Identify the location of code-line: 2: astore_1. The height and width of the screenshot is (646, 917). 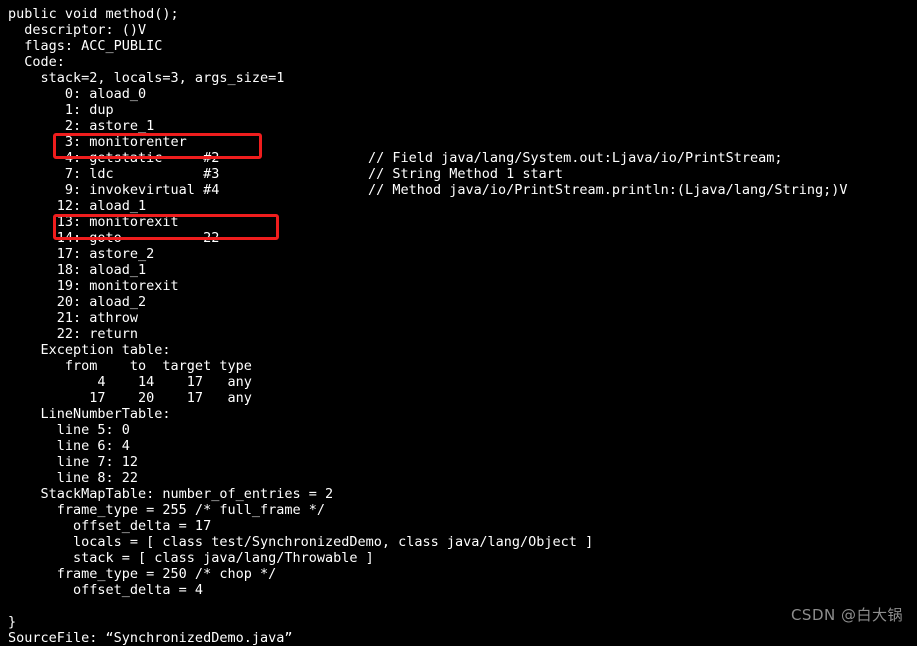
(81, 126).